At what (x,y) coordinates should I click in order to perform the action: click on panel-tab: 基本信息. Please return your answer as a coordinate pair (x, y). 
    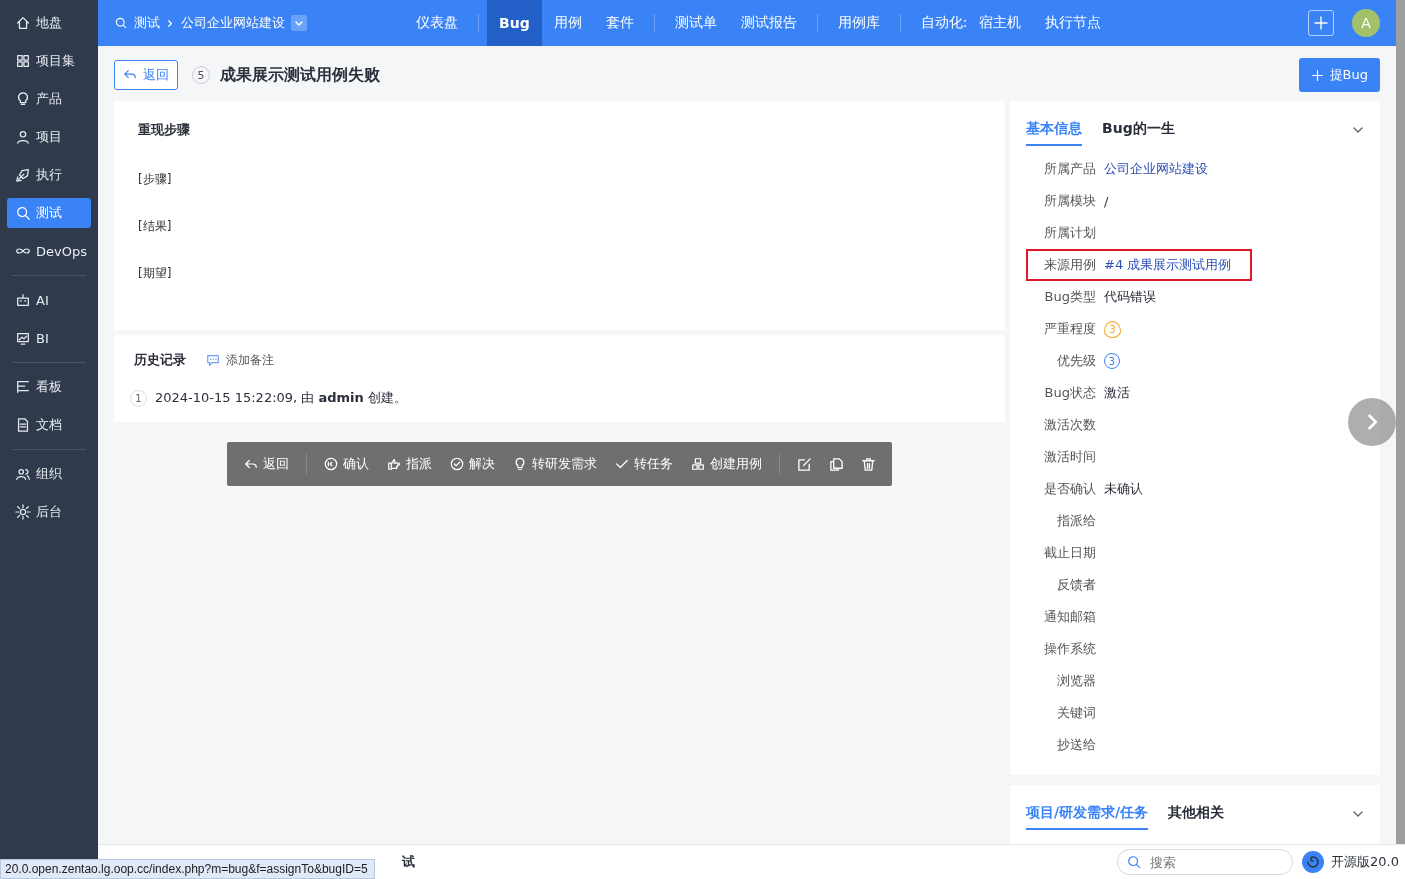
    Looking at the image, I should click on (1054, 130).